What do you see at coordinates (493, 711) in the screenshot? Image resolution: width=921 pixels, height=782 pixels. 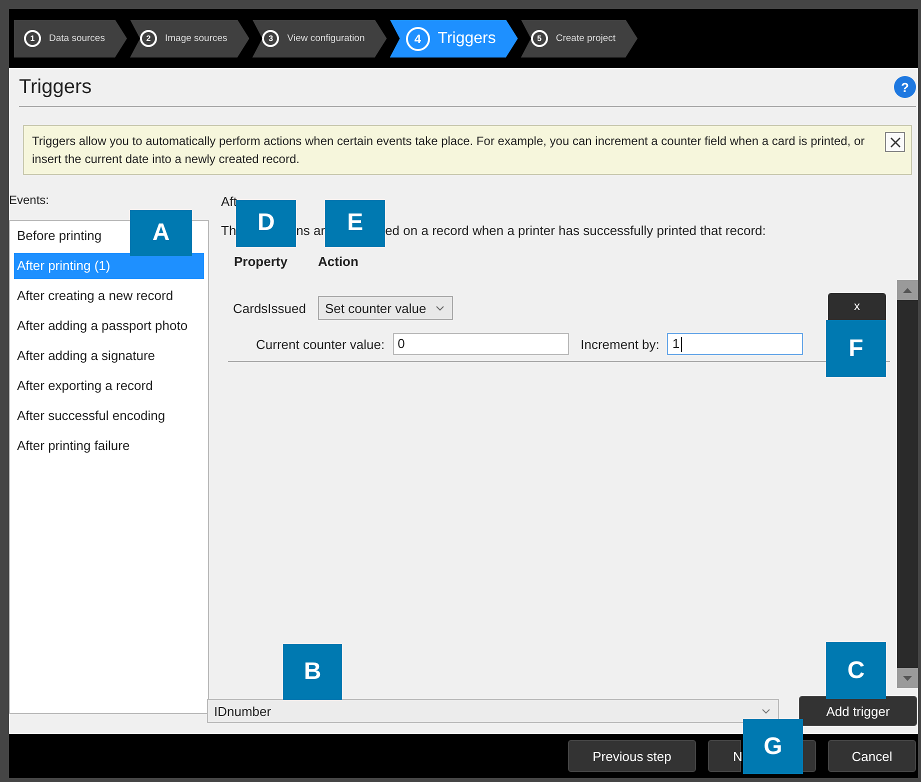 I see `property-select: IDnumber` at bounding box center [493, 711].